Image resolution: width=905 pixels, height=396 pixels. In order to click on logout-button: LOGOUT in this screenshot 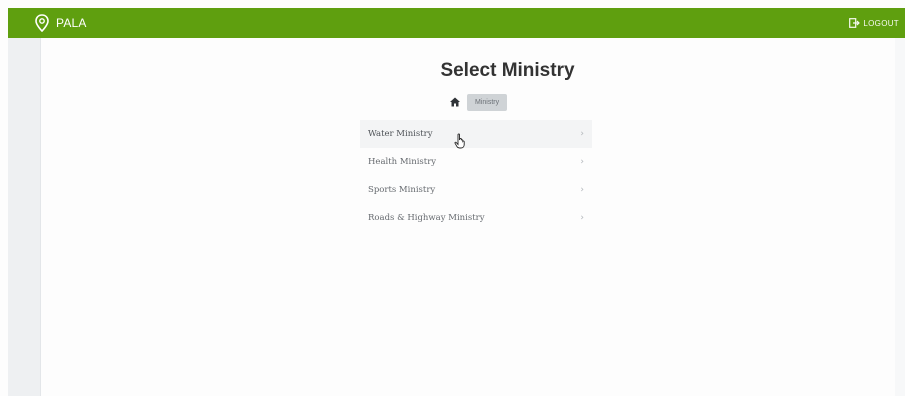, I will do `click(874, 23)`.